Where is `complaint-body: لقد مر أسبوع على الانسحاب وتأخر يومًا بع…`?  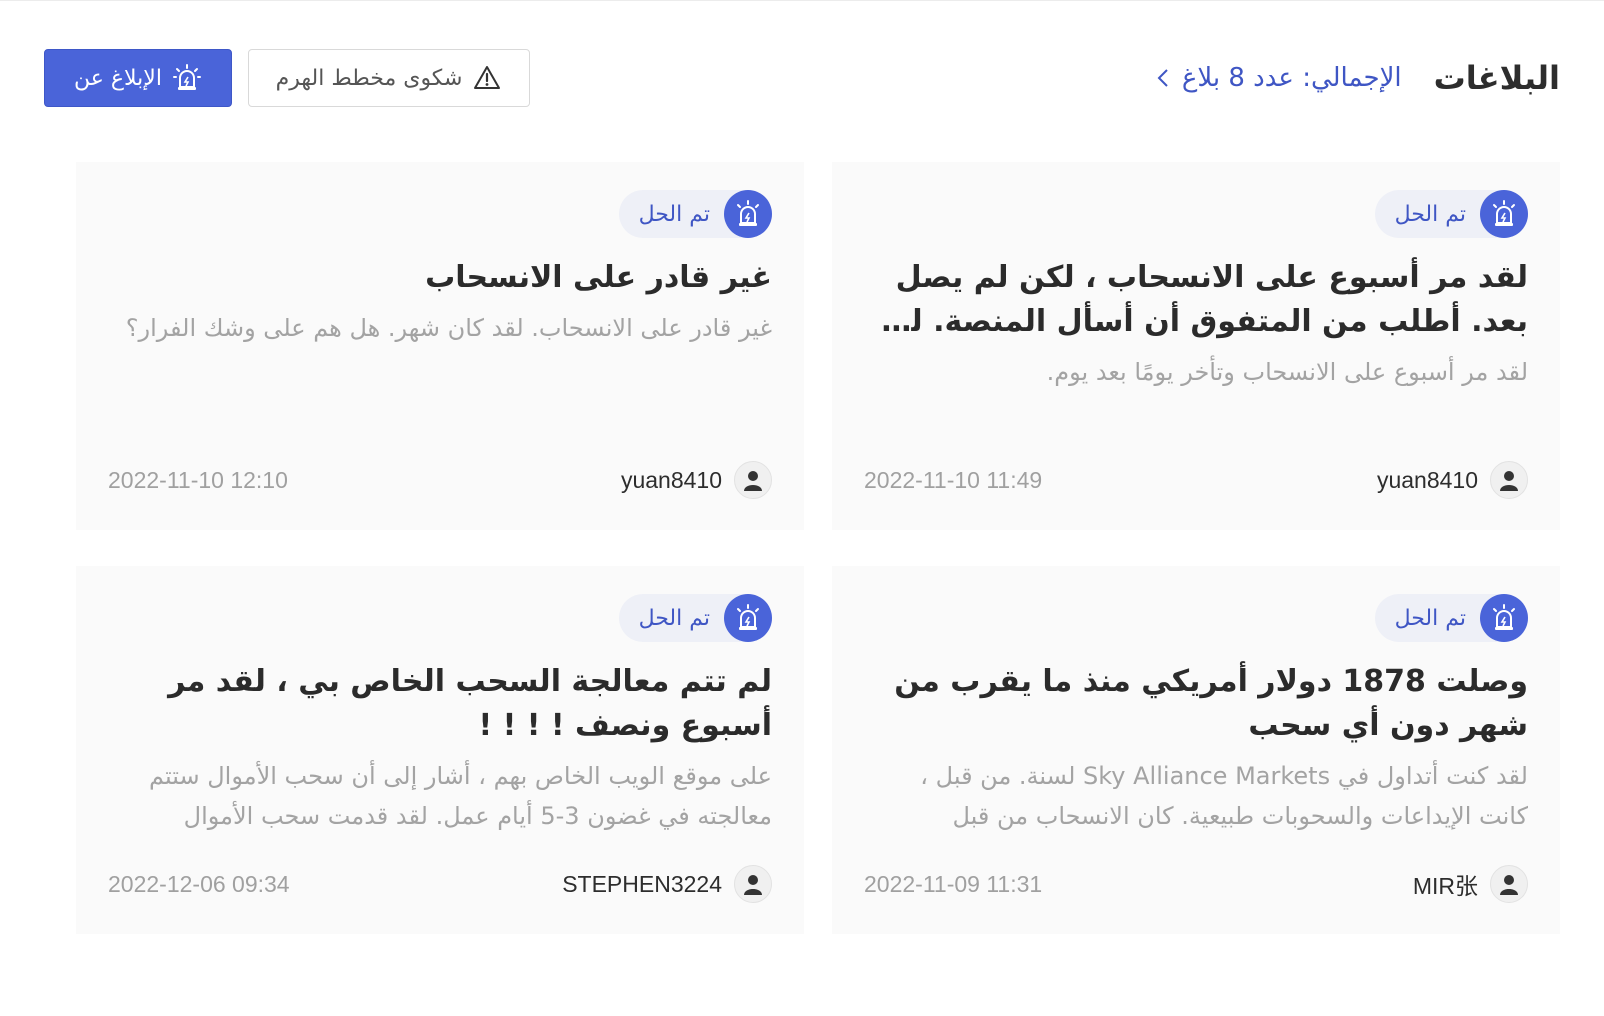 complaint-body: لقد مر أسبوع على الانسحاب وتأخر يومًا بع… is located at coordinates (1287, 372).